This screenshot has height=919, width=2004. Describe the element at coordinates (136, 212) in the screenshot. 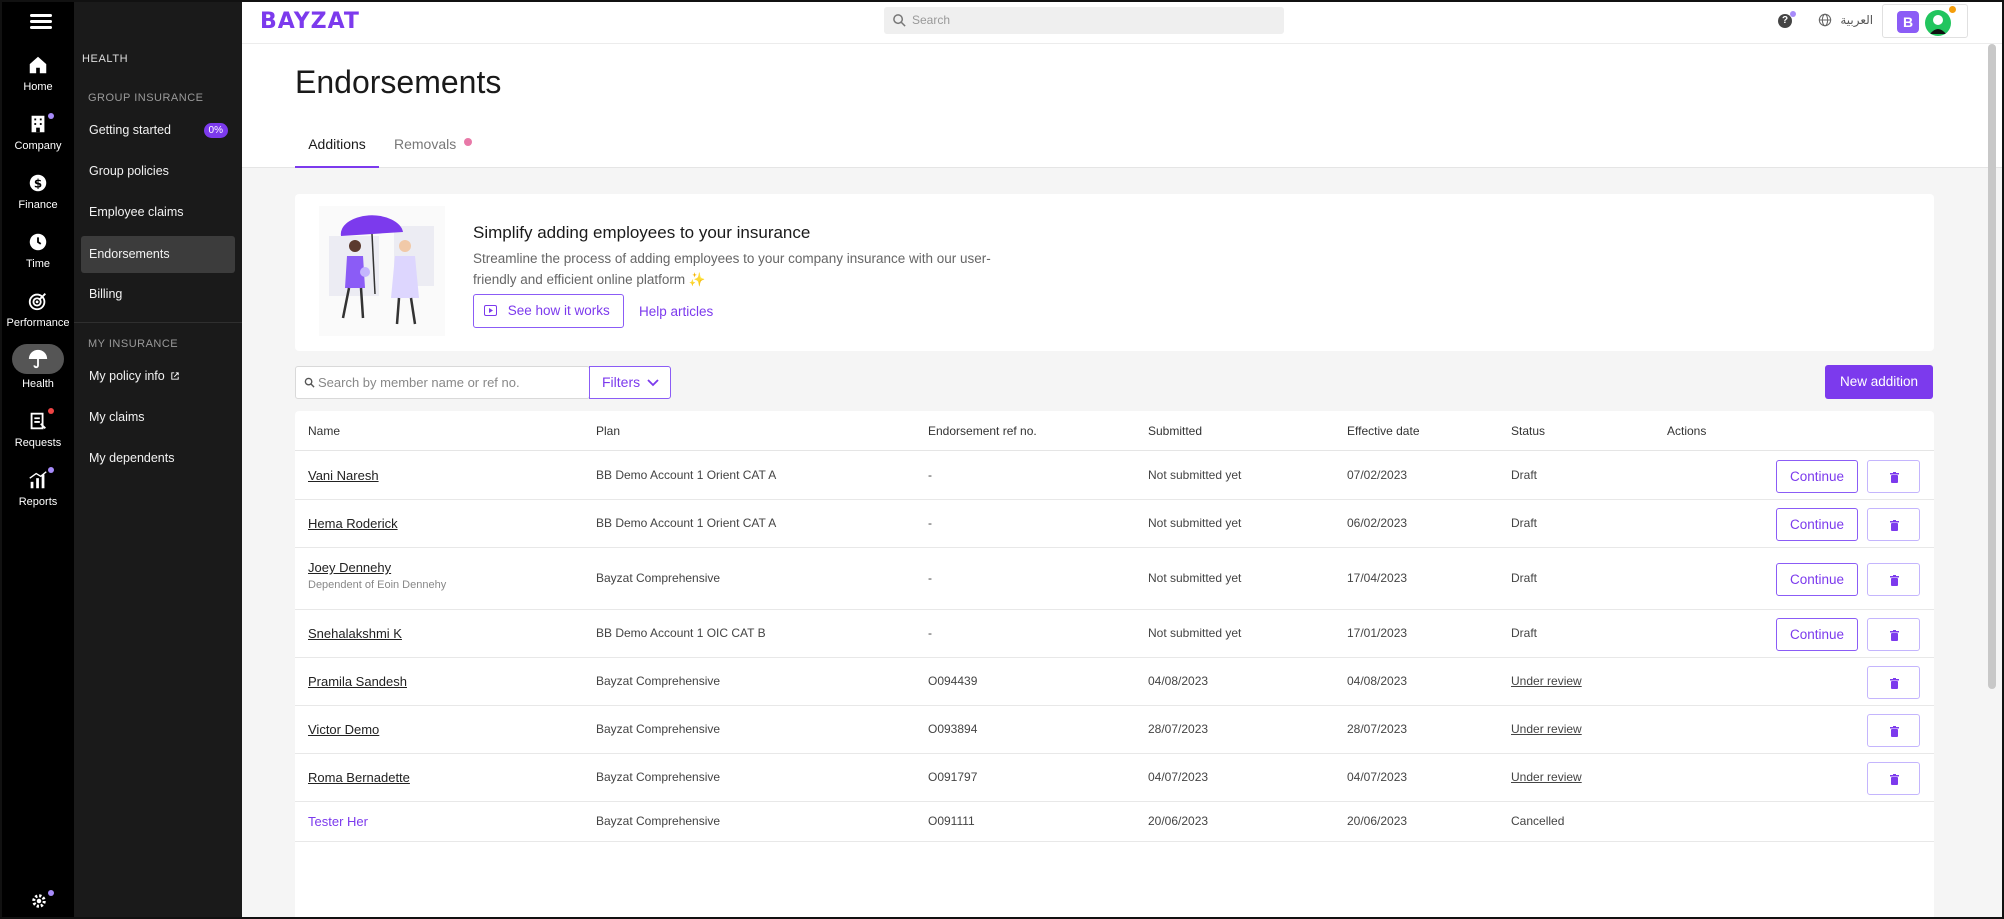

I see `sidebar-item-label: Employee claims` at that location.